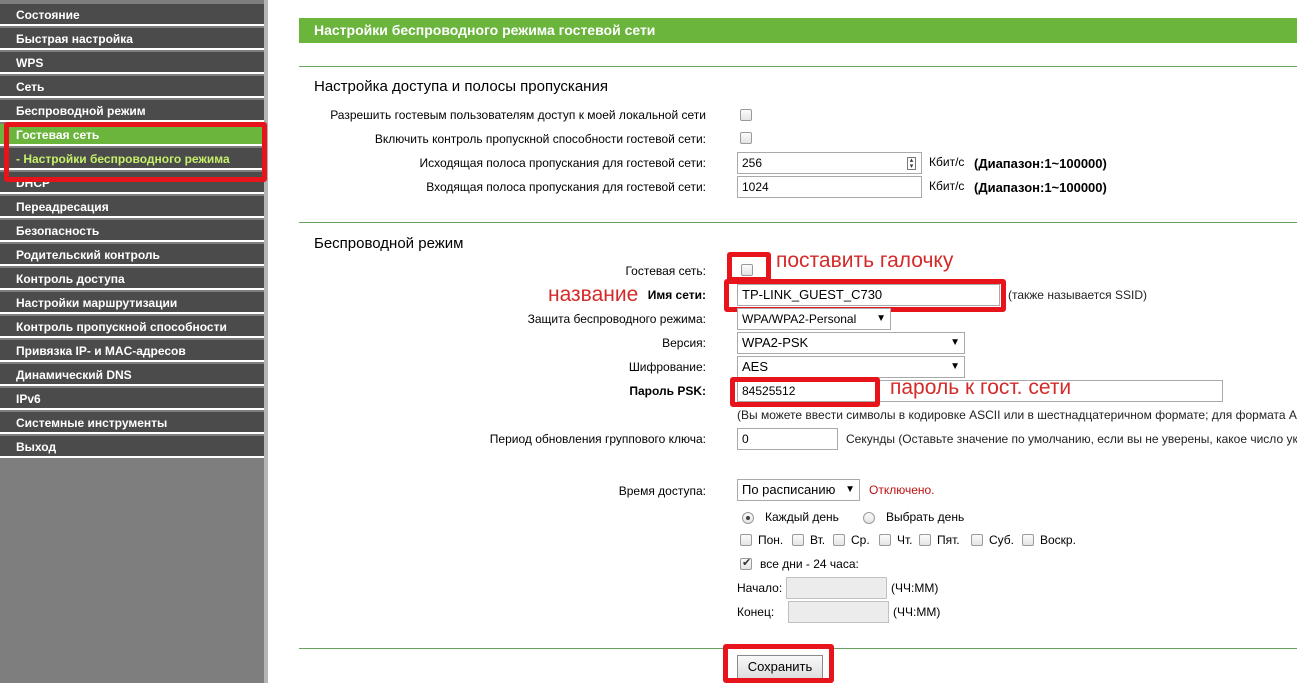 This screenshot has width=1303, height=683. I want to click on ingress-unit: Кбит/с, so click(947, 186).